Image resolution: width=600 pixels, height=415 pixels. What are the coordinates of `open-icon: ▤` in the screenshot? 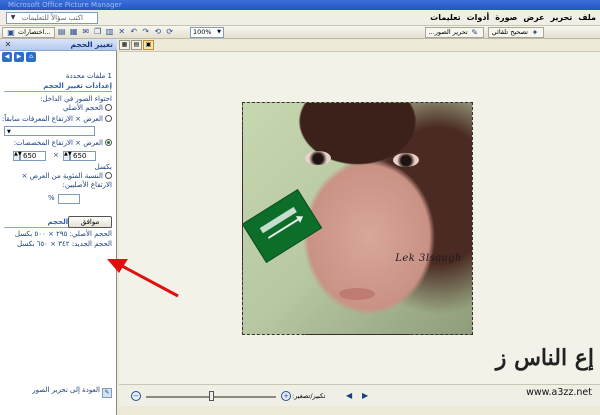 It's located at (62, 32).